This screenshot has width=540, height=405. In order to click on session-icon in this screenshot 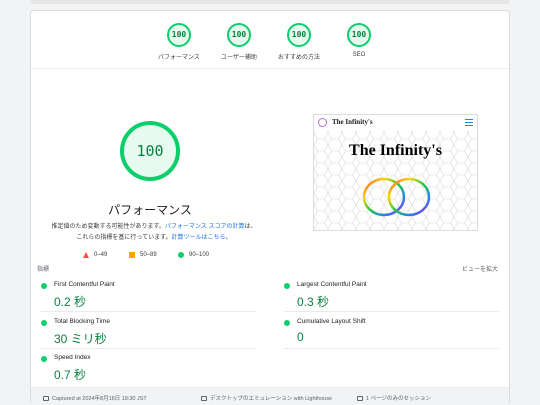, I will do `click(360, 398)`.